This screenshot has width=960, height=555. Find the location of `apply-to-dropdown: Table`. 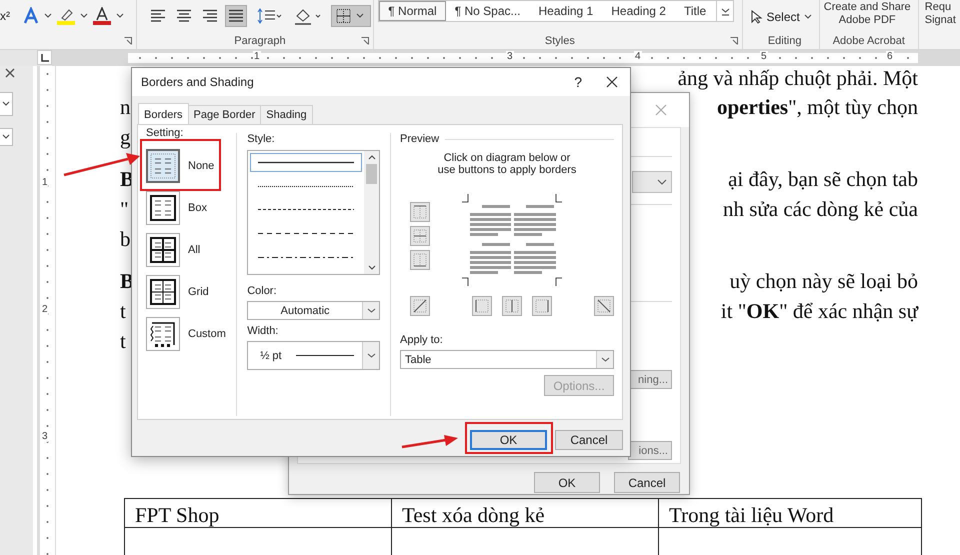

apply-to-dropdown: Table is located at coordinates (507, 359).